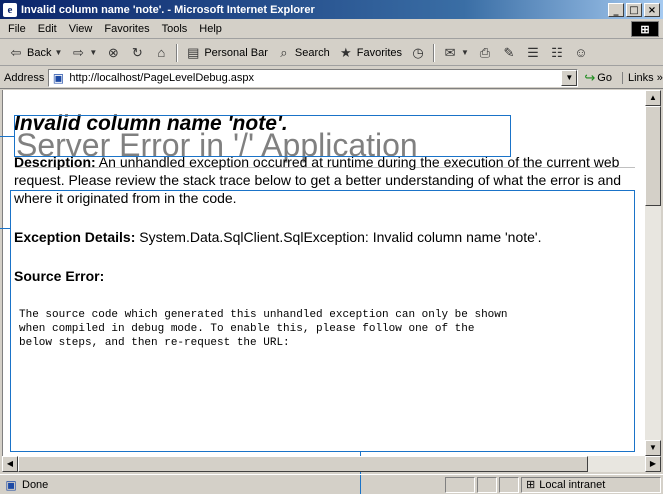 Image resolution: width=663 pixels, height=494 pixels. Describe the element at coordinates (151, 123) in the screenshot. I see `error-heading: Invalid column name 'note'.` at that location.